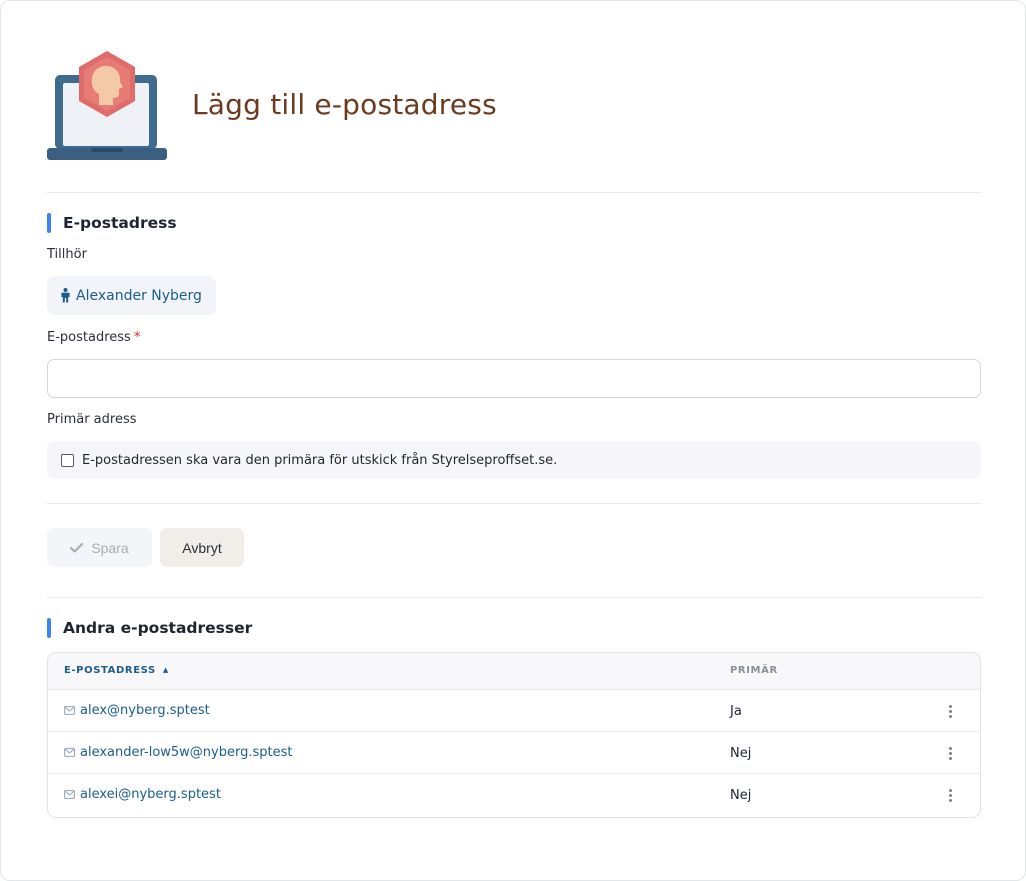  I want to click on check-icon, so click(77, 547).